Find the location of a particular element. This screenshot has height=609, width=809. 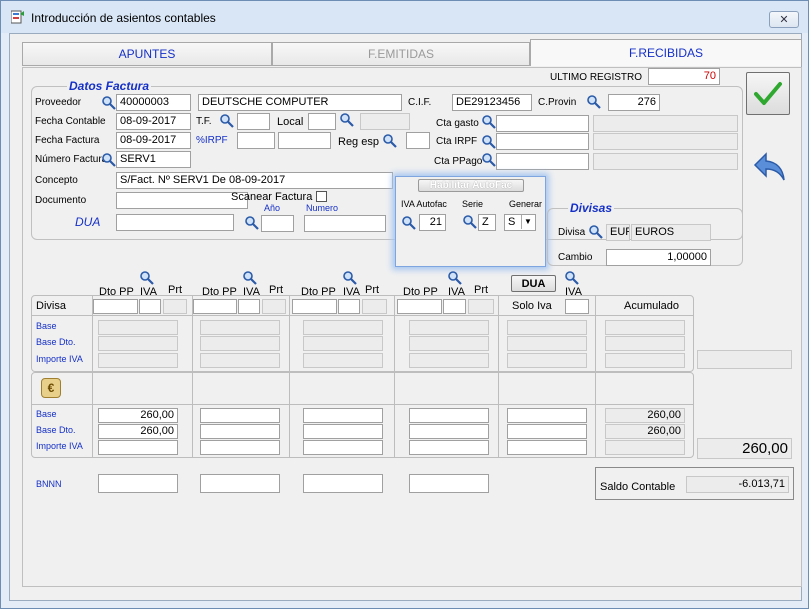

dua-field is located at coordinates (175, 222).